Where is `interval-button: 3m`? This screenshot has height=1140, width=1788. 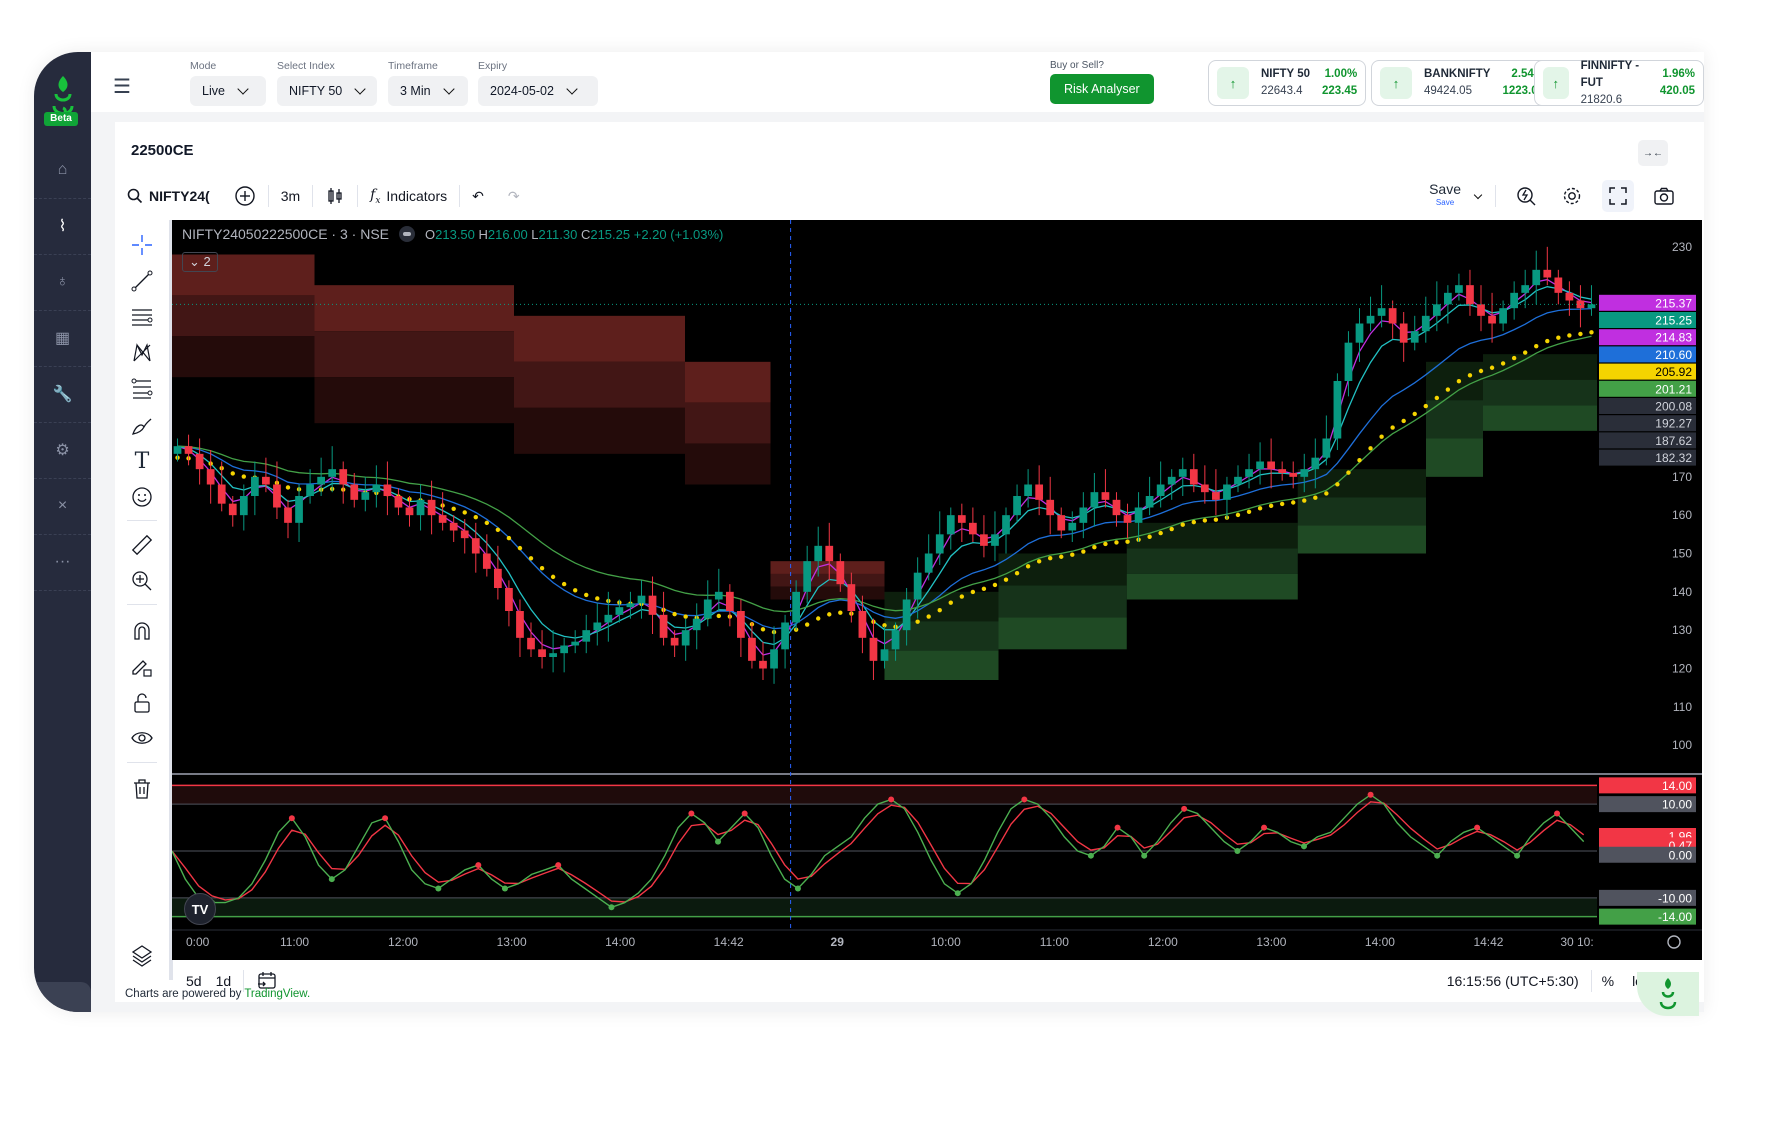
interval-button: 3m is located at coordinates (290, 196).